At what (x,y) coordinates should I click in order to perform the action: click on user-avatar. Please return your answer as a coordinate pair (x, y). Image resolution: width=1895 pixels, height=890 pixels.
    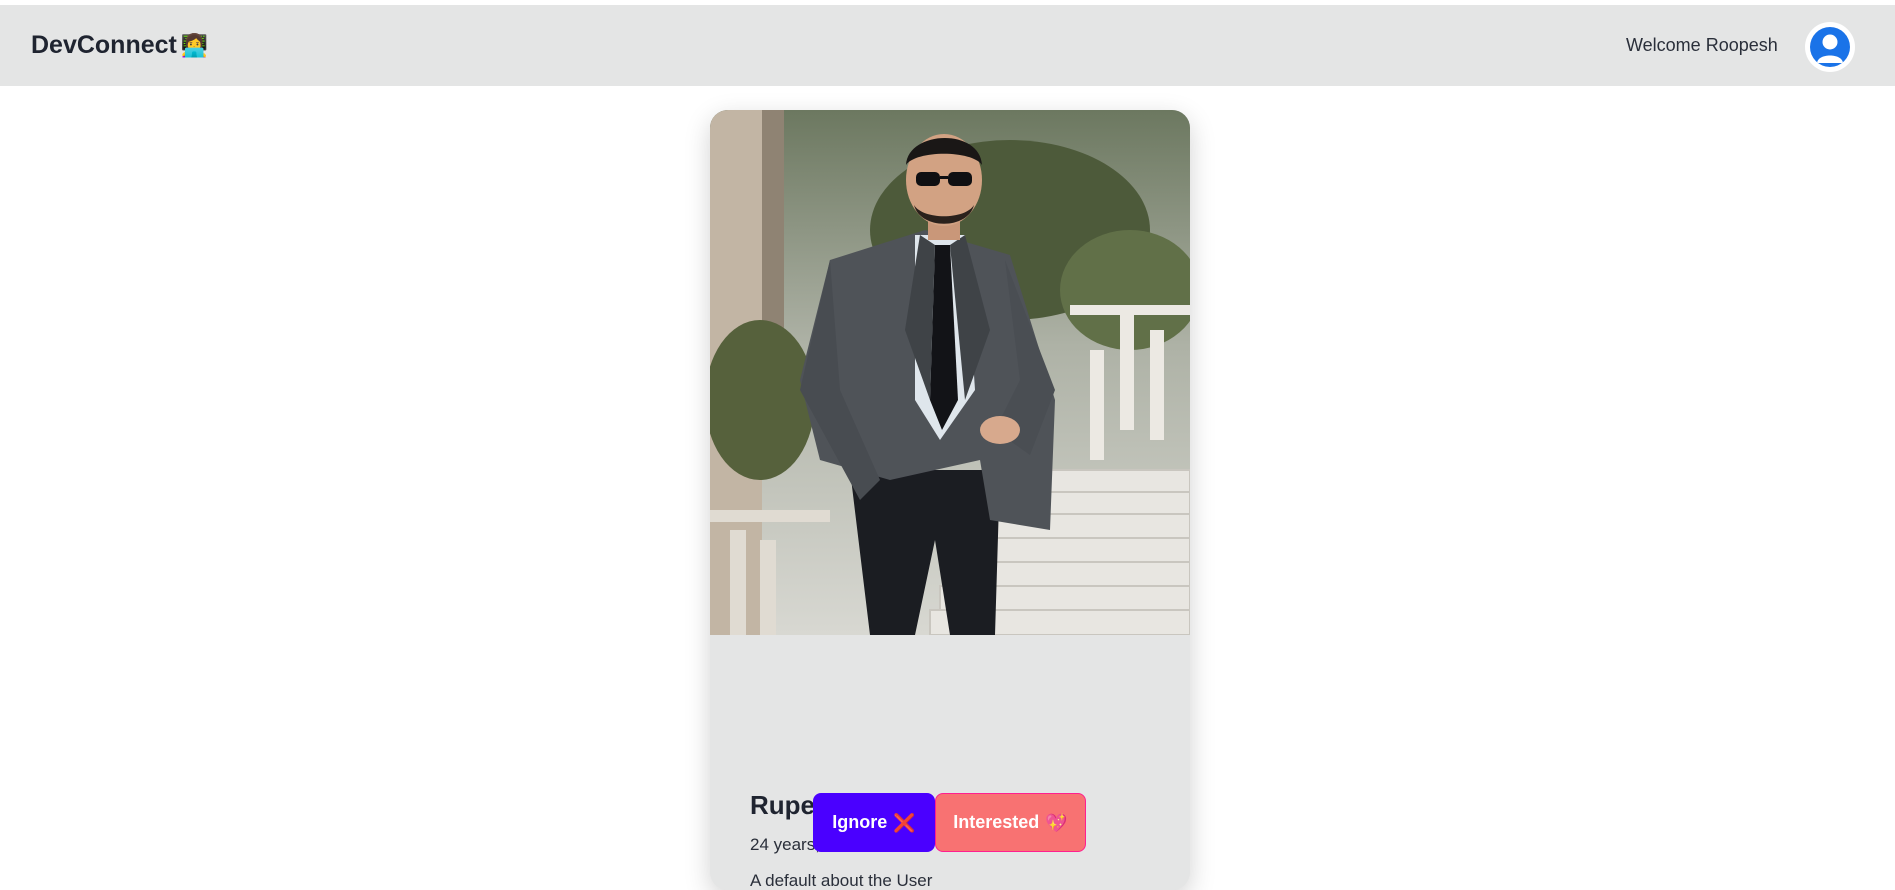
    Looking at the image, I should click on (1830, 47).